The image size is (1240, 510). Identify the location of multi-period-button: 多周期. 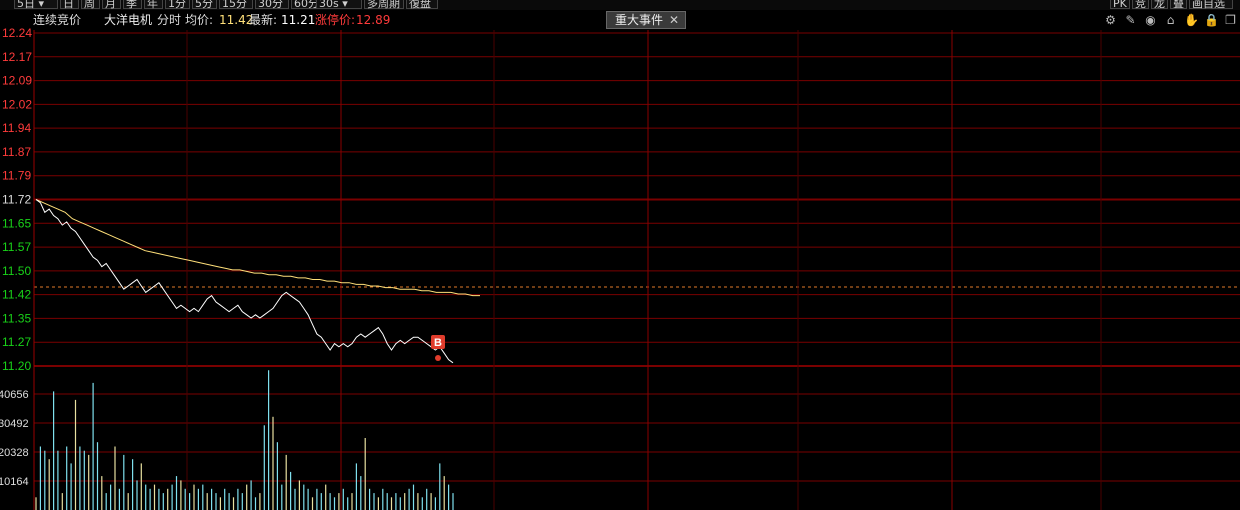
(384, 5).